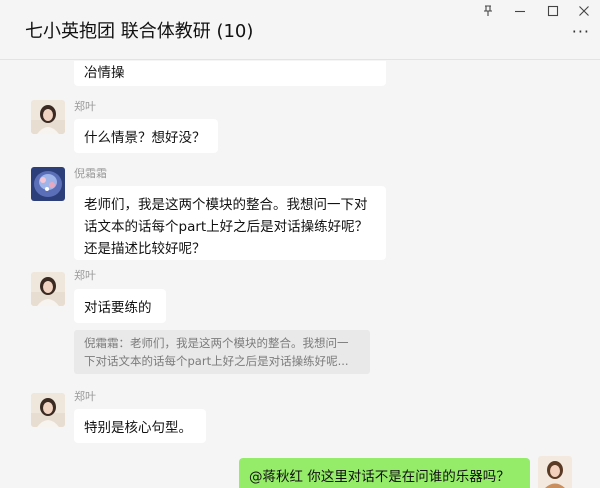  What do you see at coordinates (216, 343) in the screenshot?
I see `quote-text-line: 倪霜霜：老师们，我是这两个模块的整合。我想问一` at bounding box center [216, 343].